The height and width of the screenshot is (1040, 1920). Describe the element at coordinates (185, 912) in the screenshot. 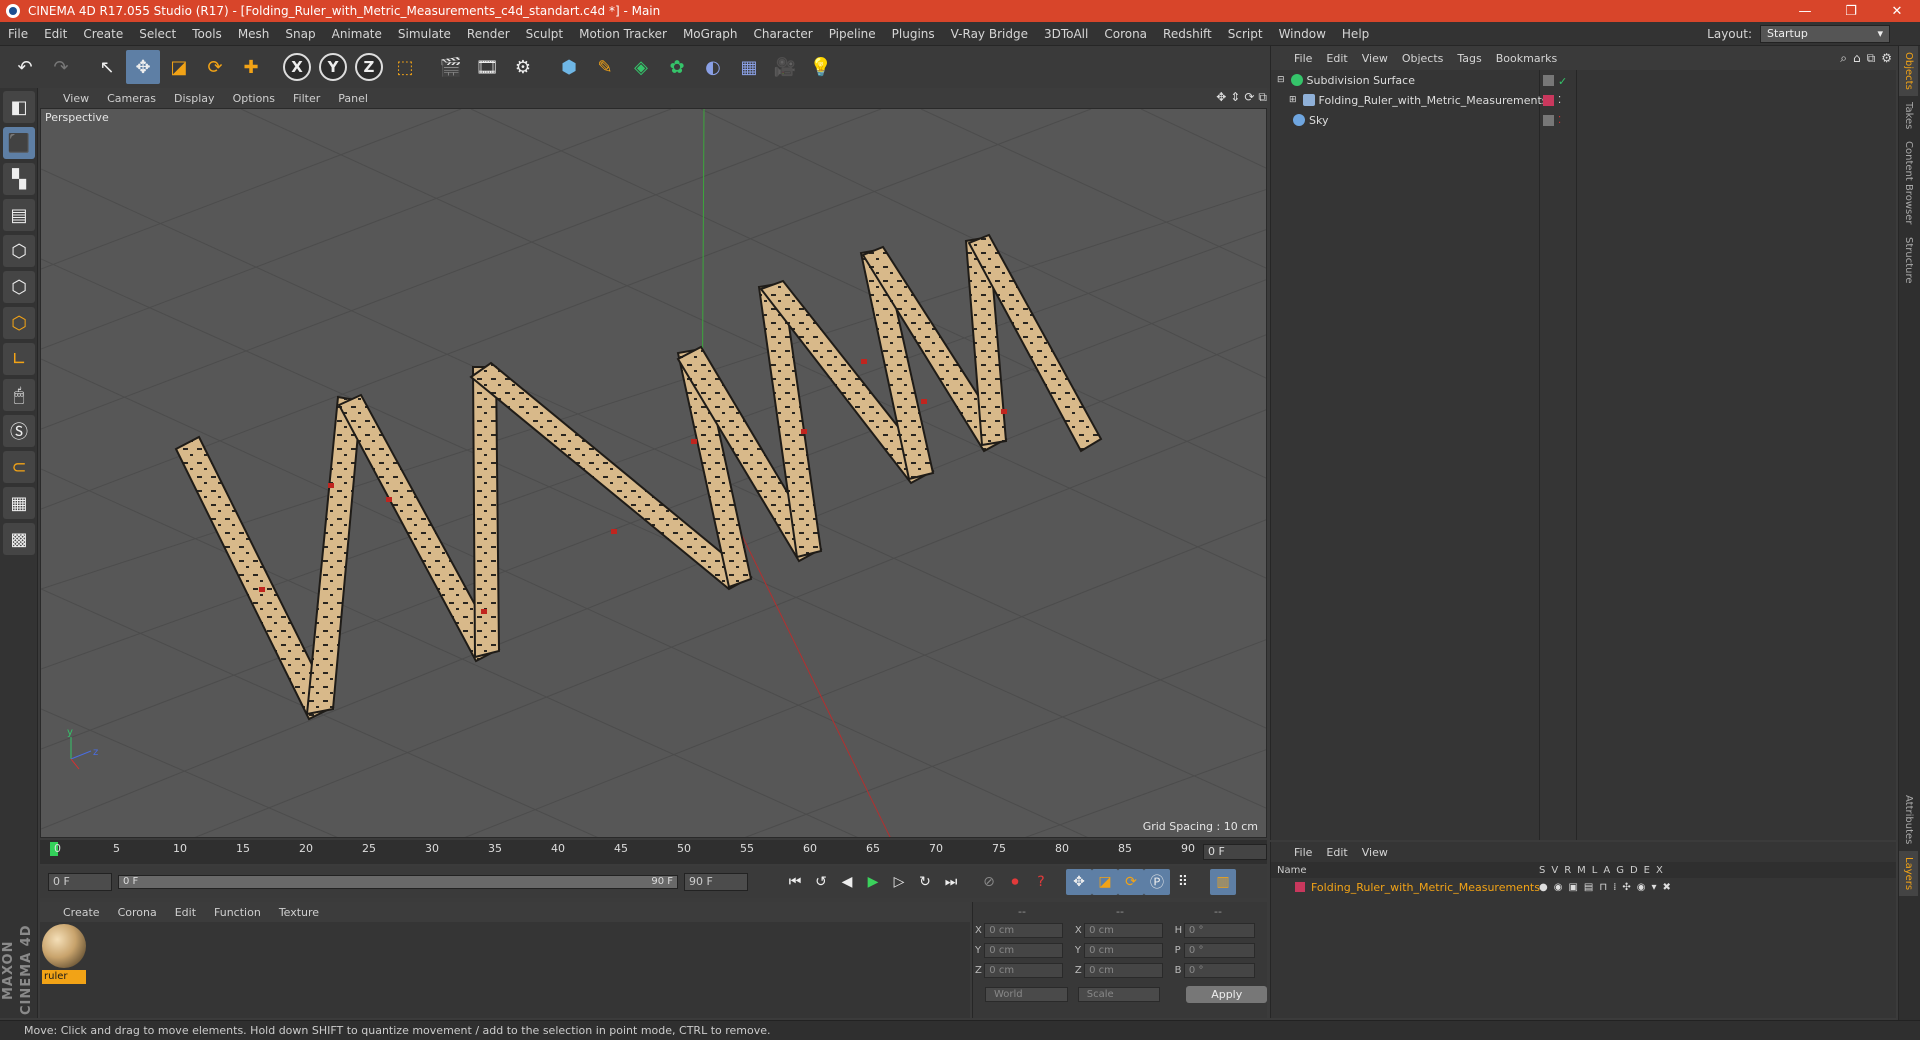

I see `material-menu-edit: Edit` at that location.